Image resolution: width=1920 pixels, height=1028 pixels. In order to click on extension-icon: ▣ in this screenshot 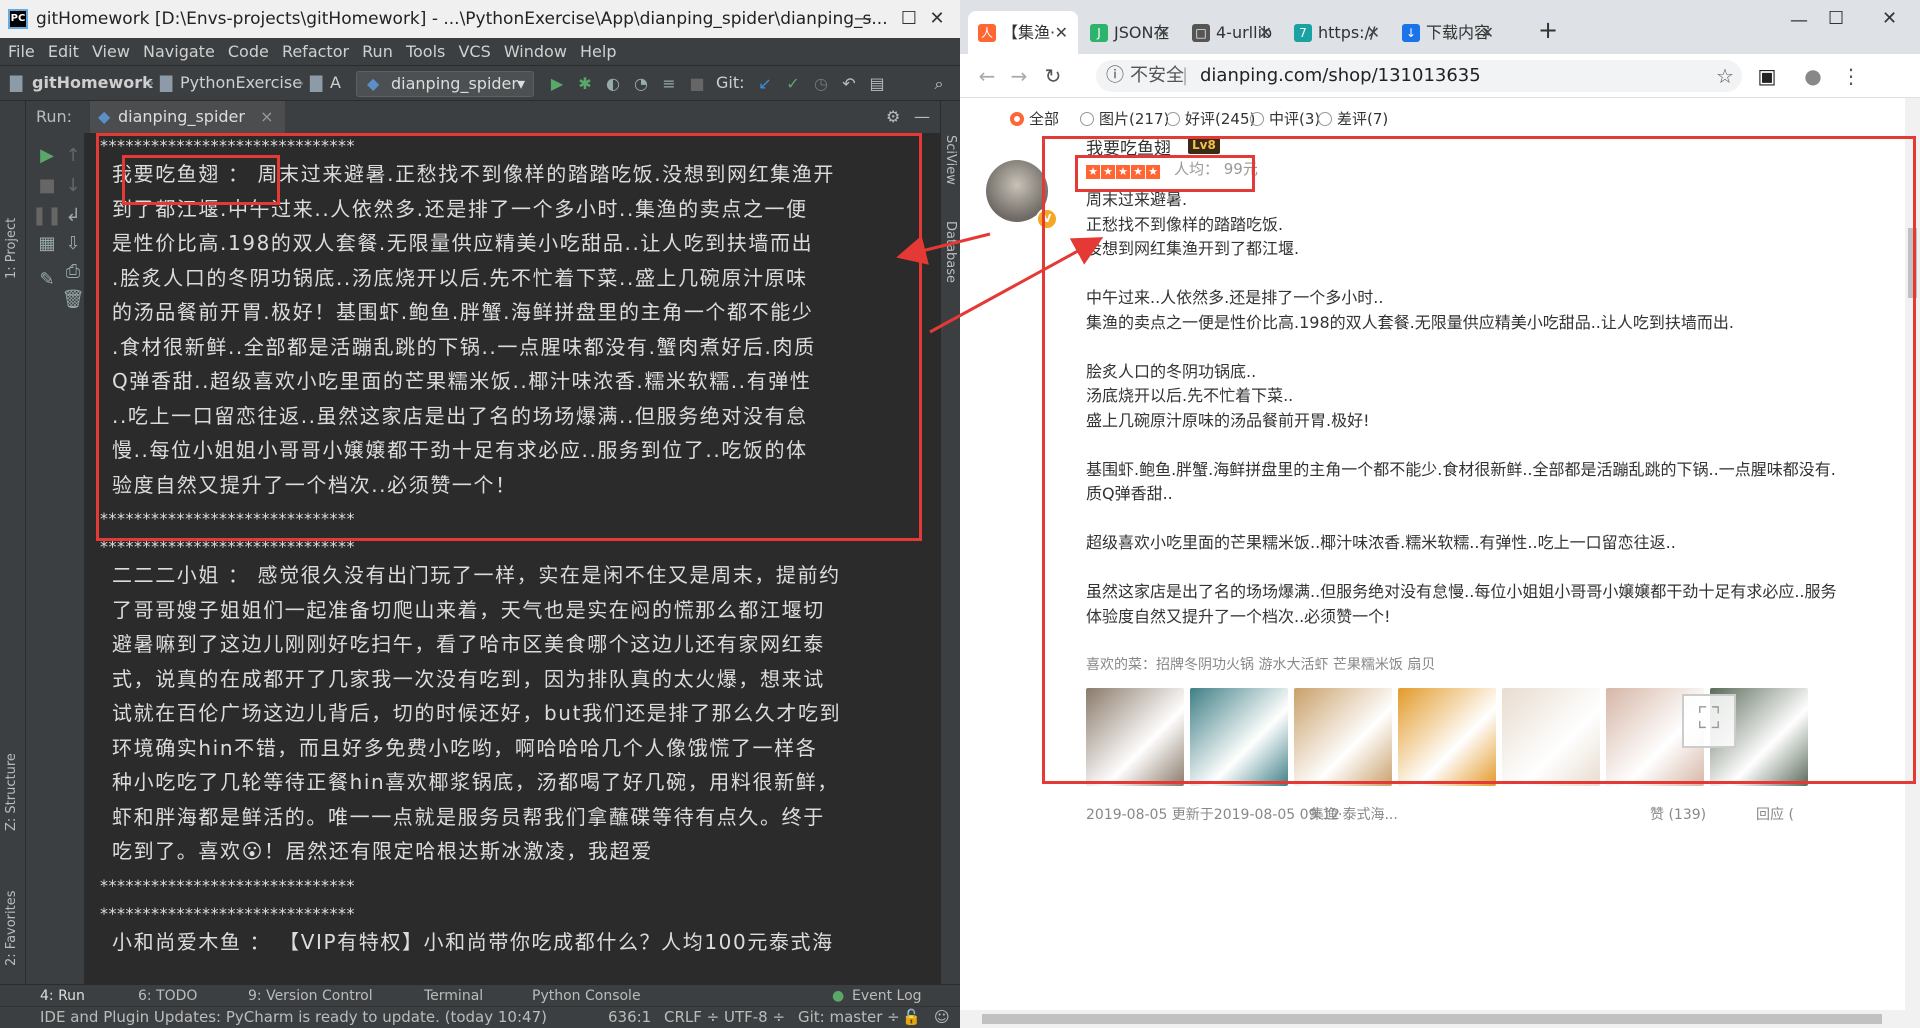, I will do `click(1767, 76)`.